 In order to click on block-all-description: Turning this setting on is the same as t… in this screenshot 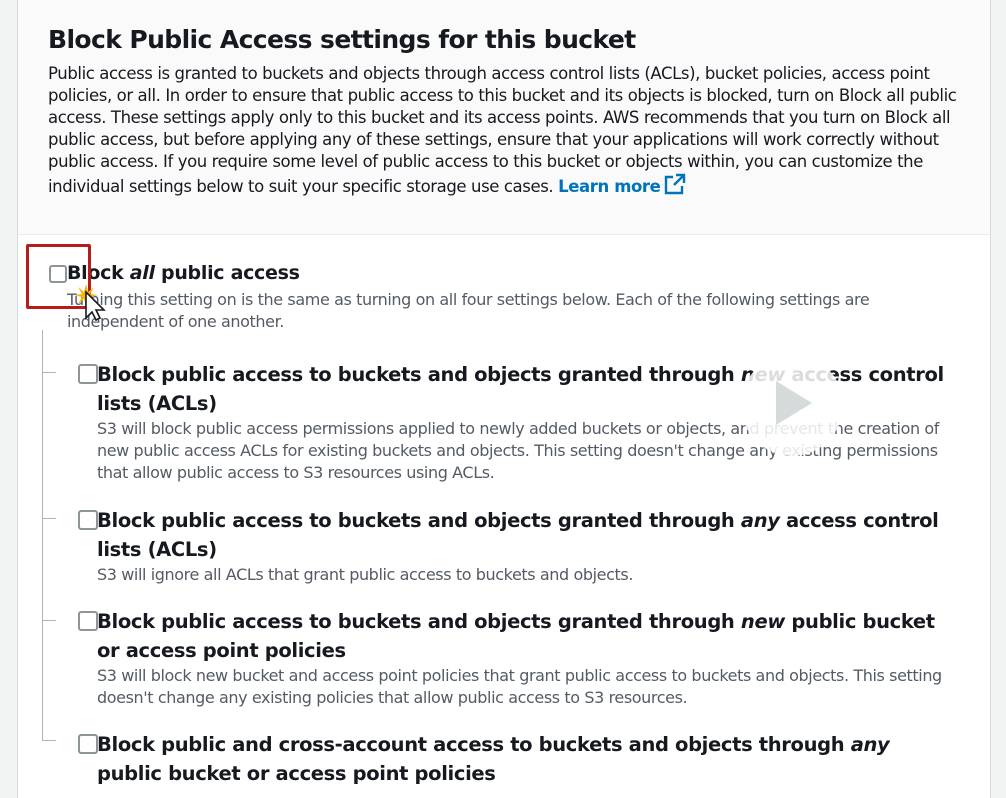, I will do `click(468, 310)`.